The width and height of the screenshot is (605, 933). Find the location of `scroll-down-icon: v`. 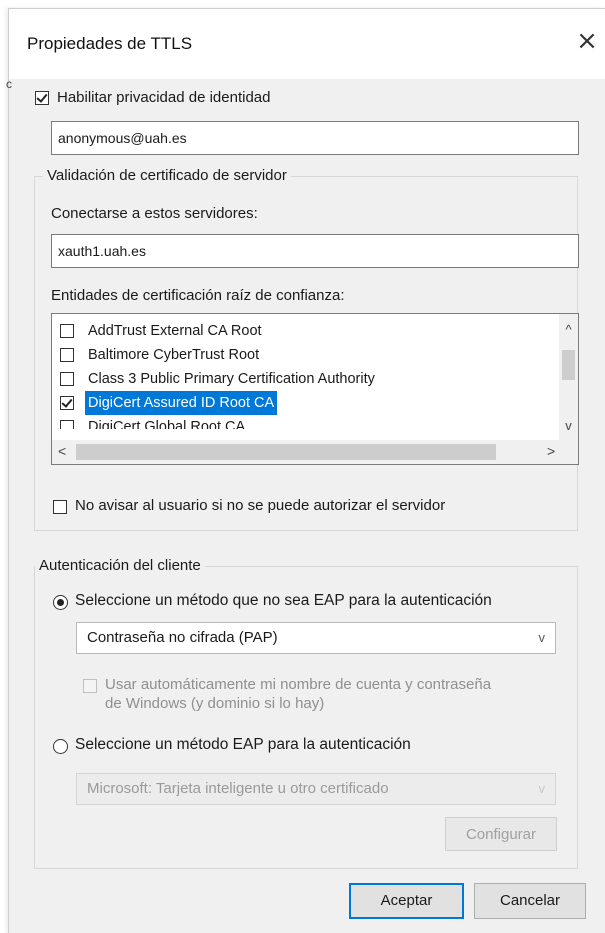

scroll-down-icon: v is located at coordinates (568, 425).